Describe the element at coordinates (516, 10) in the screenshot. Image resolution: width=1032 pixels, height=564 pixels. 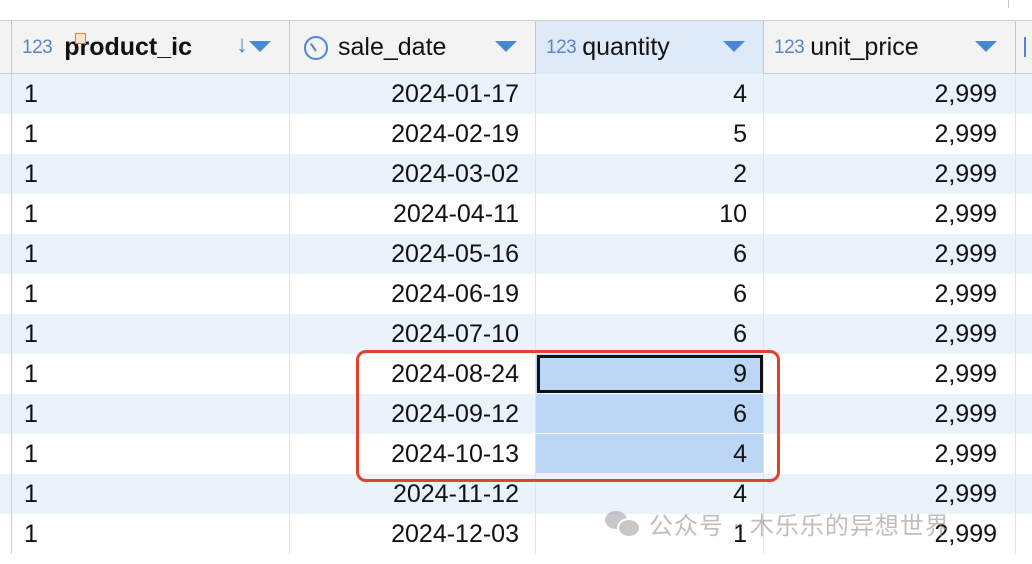
I see `toolbar-strip` at that location.